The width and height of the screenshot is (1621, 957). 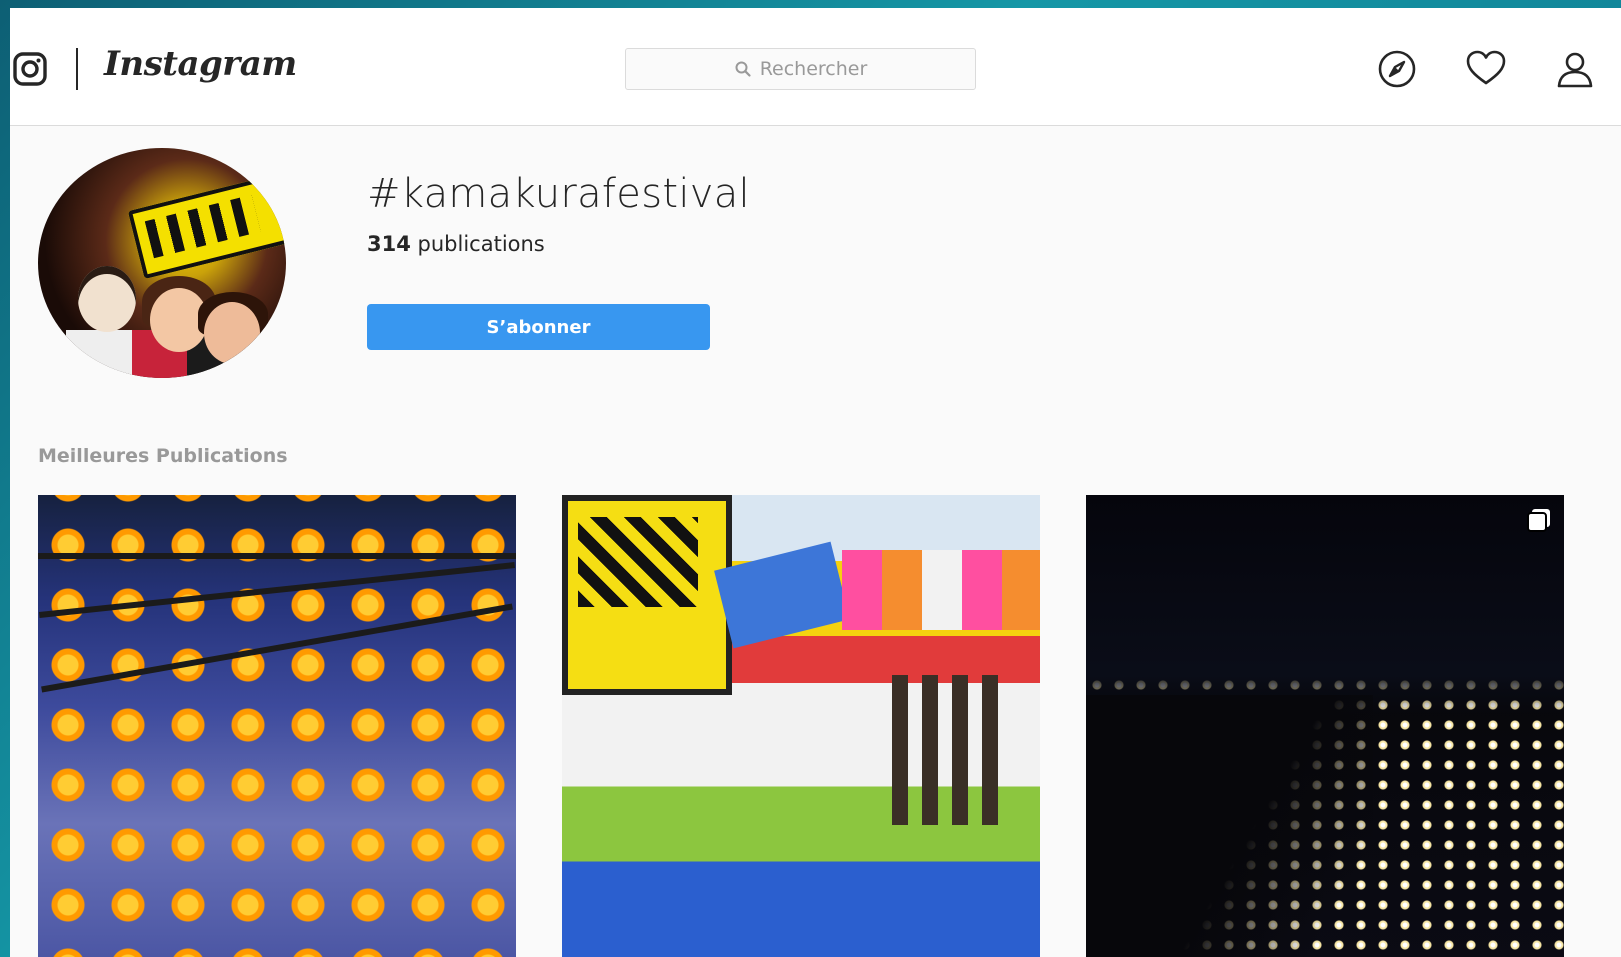 What do you see at coordinates (232, 333) in the screenshot?
I see `avatar-face` at bounding box center [232, 333].